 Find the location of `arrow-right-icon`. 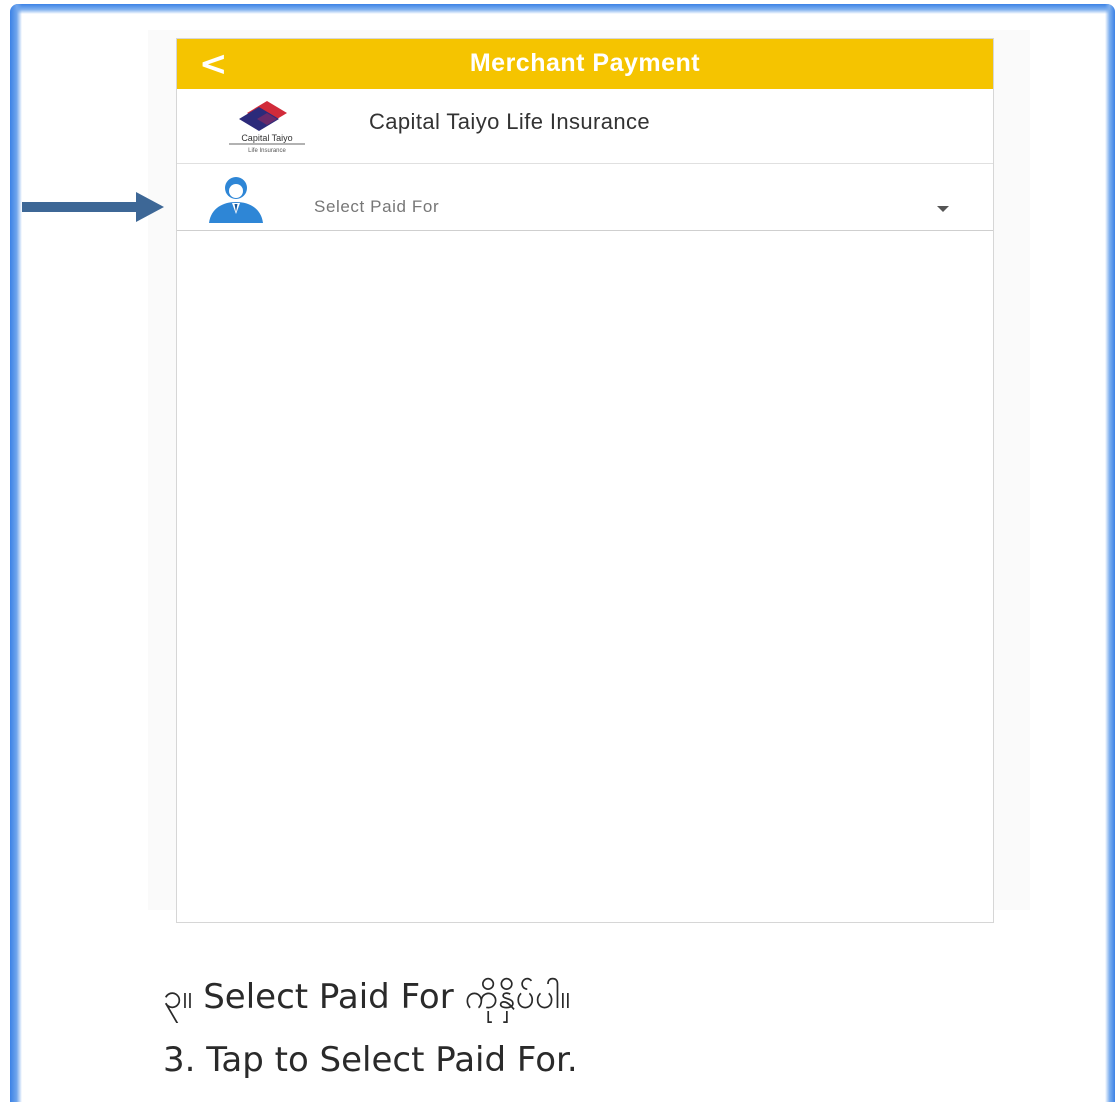

arrow-right-icon is located at coordinates (93, 207).